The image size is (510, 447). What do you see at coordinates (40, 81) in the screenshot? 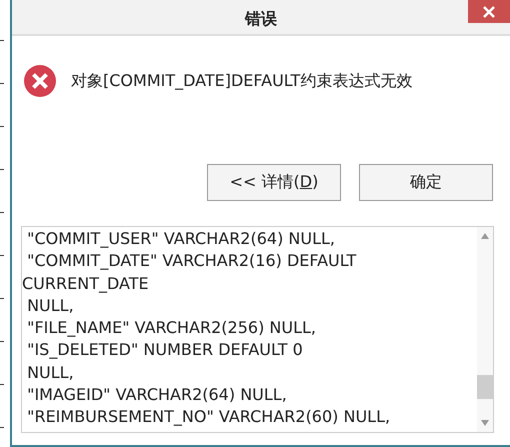
I see `error-icon` at bounding box center [40, 81].